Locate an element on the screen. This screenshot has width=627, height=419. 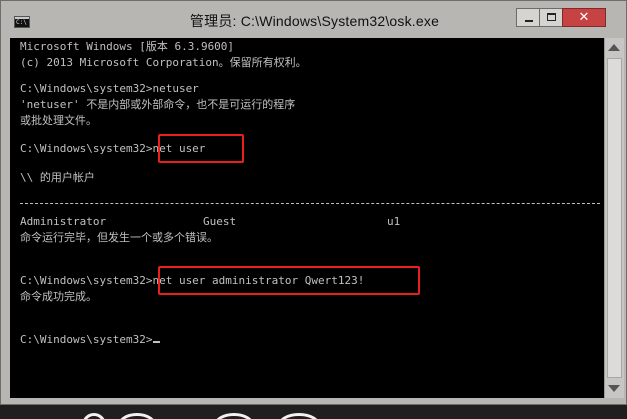
close-icon: ✕ is located at coordinates (584, 17).